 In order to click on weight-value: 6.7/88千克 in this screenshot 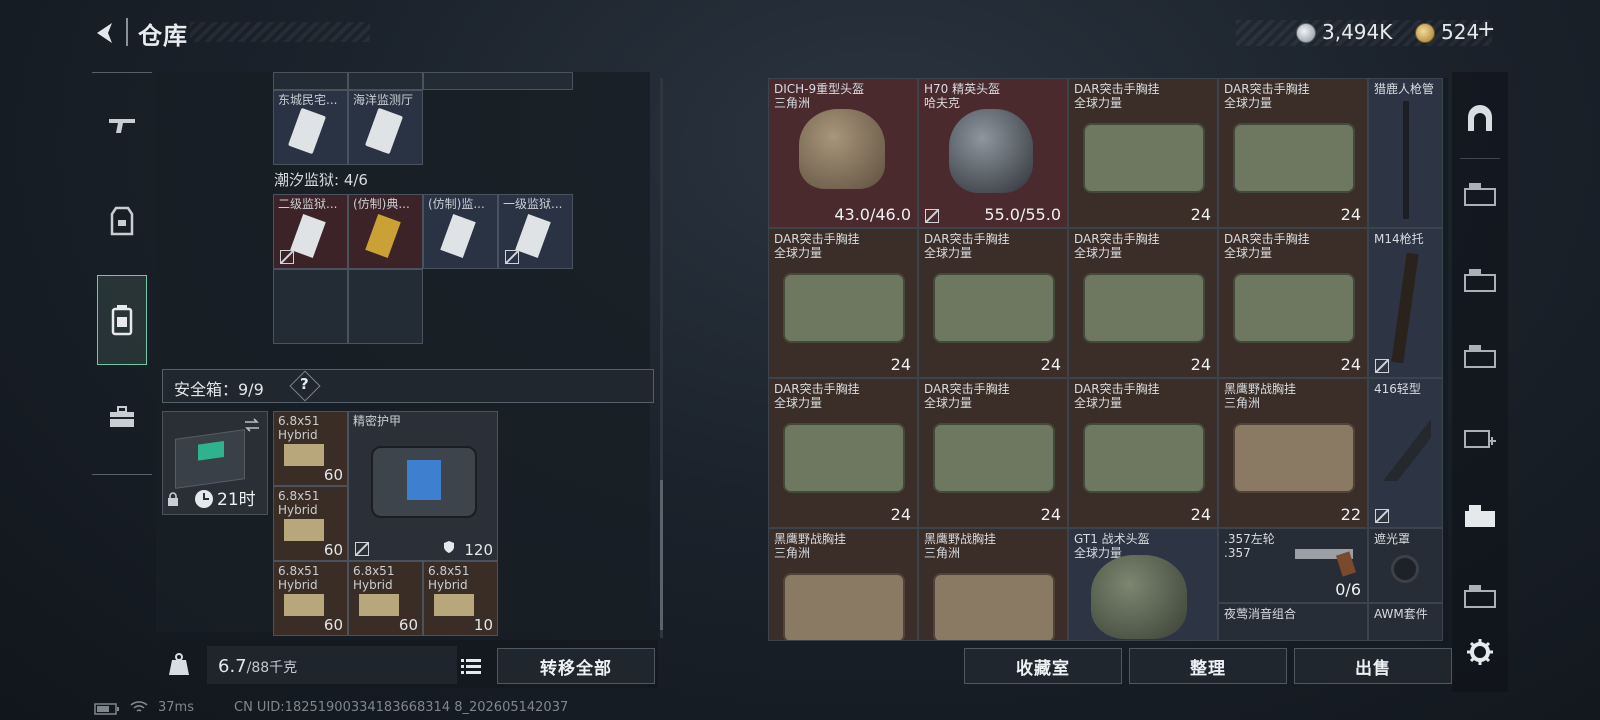, I will do `click(257, 666)`.